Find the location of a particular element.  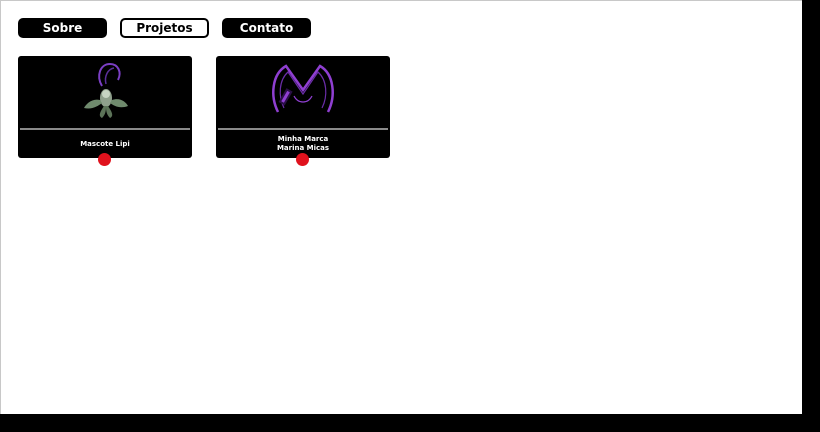

project-card-mascote-lipi: Mascote Lipi is located at coordinates (105, 107).